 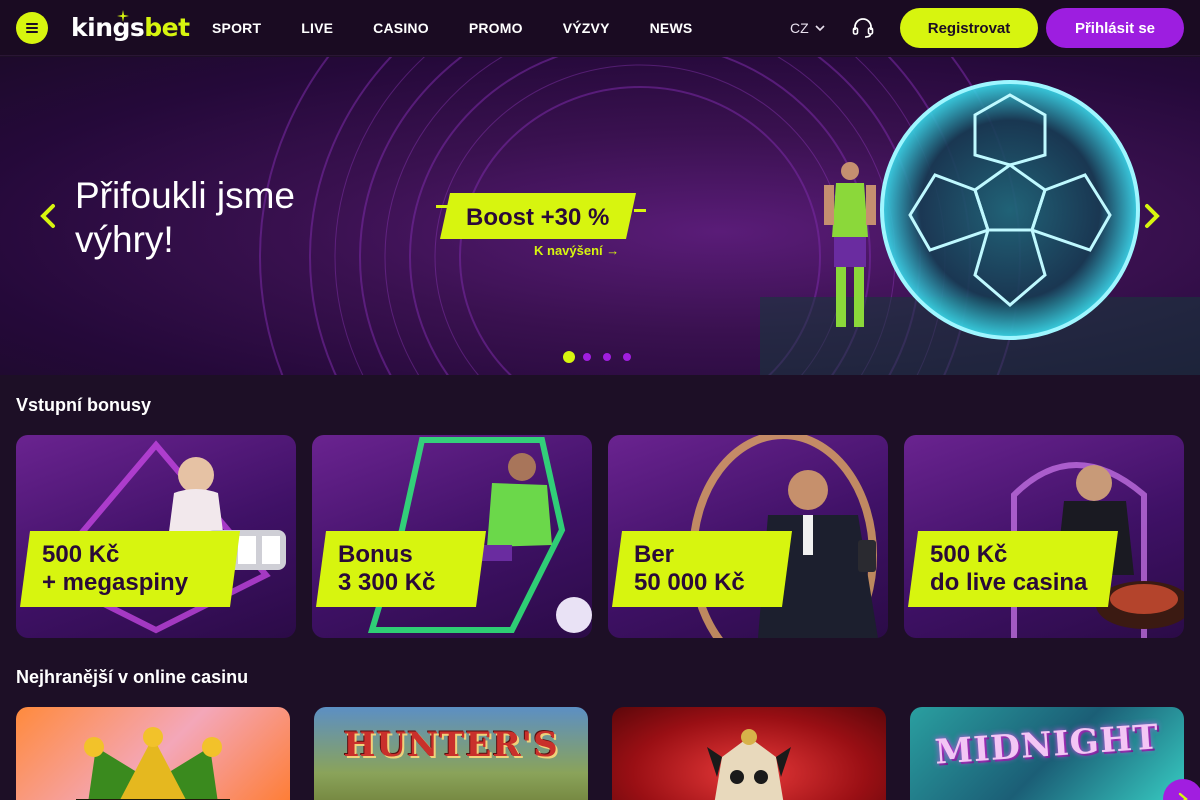 I want to click on bonus-card-4-line1: 500 Kč, so click(x=969, y=554).